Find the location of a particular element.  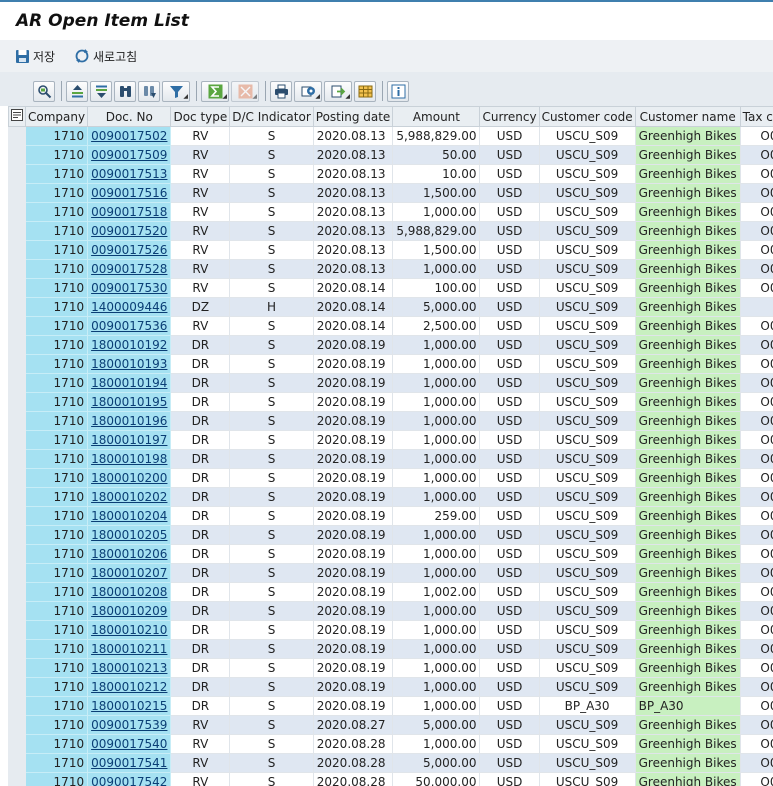

cell-doc-no: 0090017516 is located at coordinates (129, 193).